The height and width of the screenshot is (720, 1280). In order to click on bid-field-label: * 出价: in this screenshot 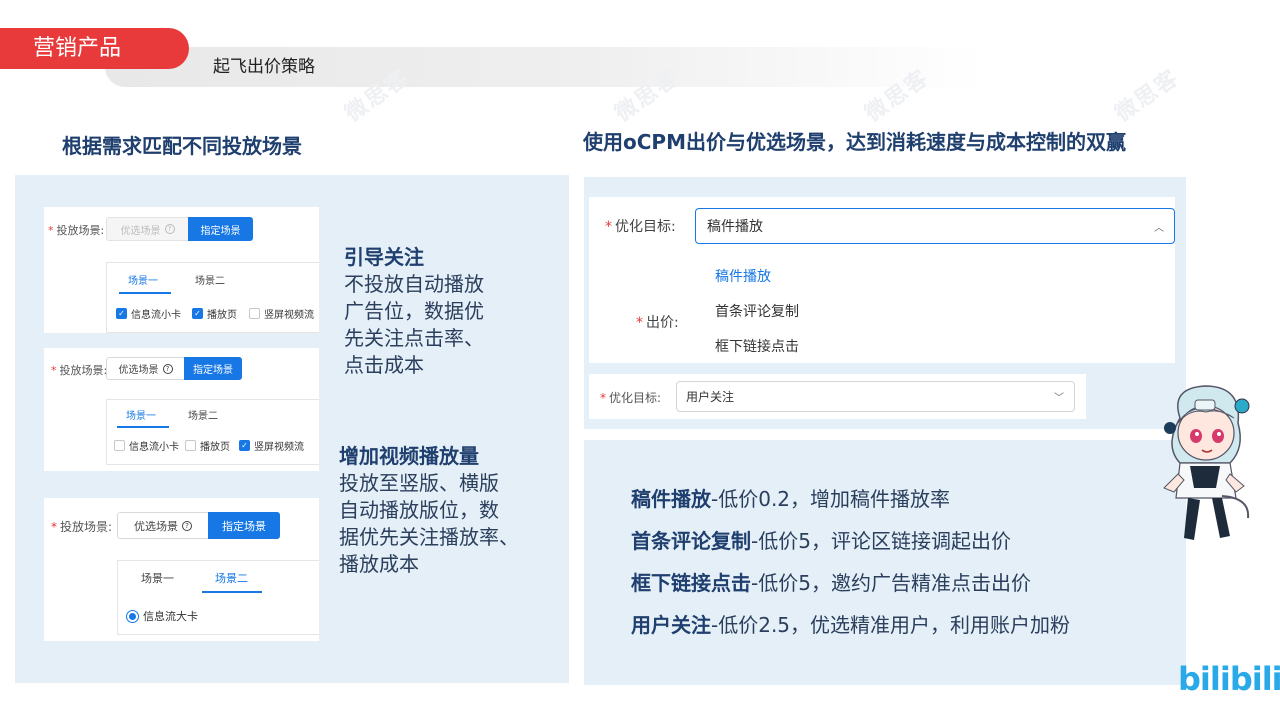, I will do `click(657, 323)`.